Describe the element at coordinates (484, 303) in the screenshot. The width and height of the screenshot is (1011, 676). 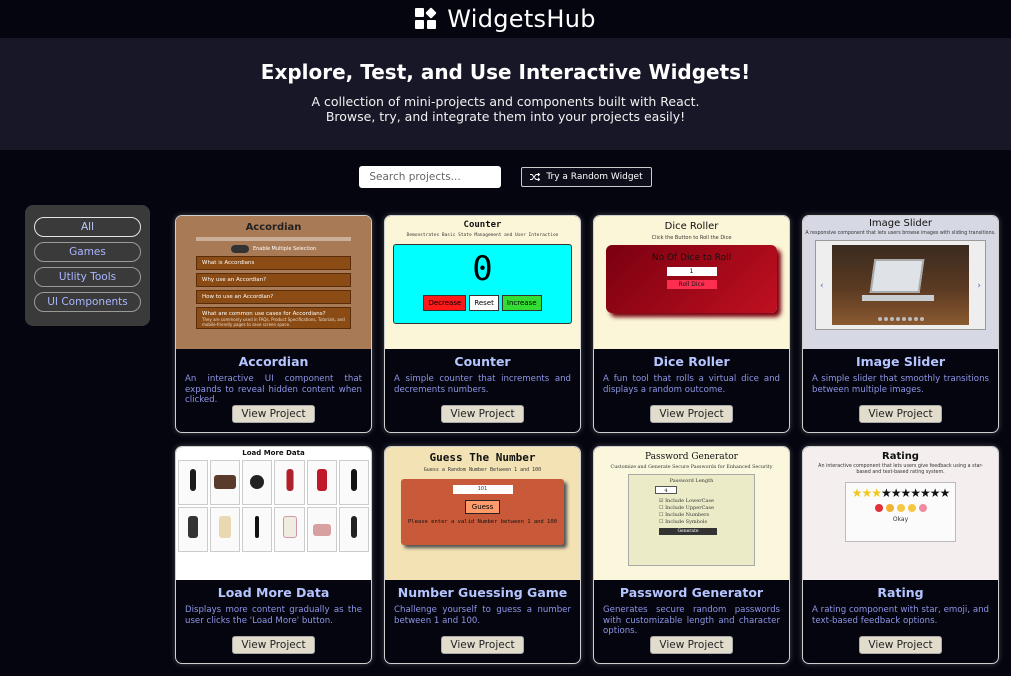
I see `reset-button: Reset` at that location.